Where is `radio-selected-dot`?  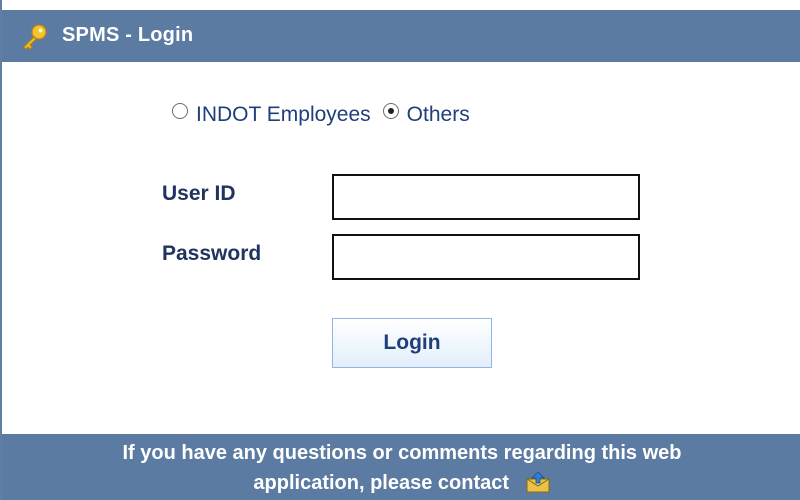
radio-selected-dot is located at coordinates (390, 111).